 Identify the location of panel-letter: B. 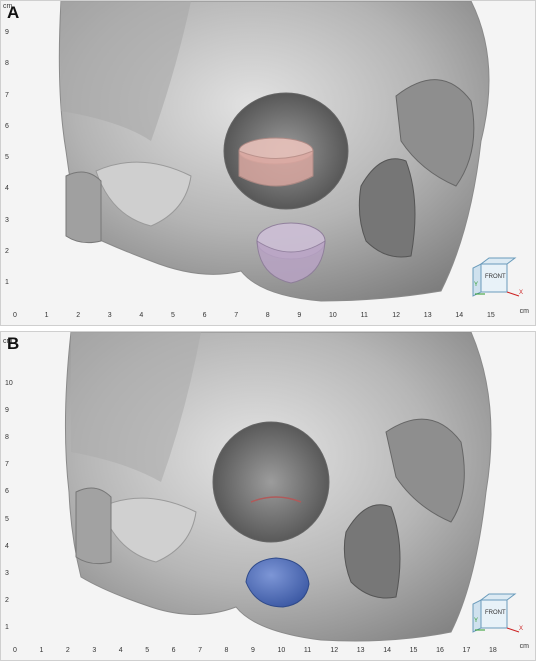
(13, 343).